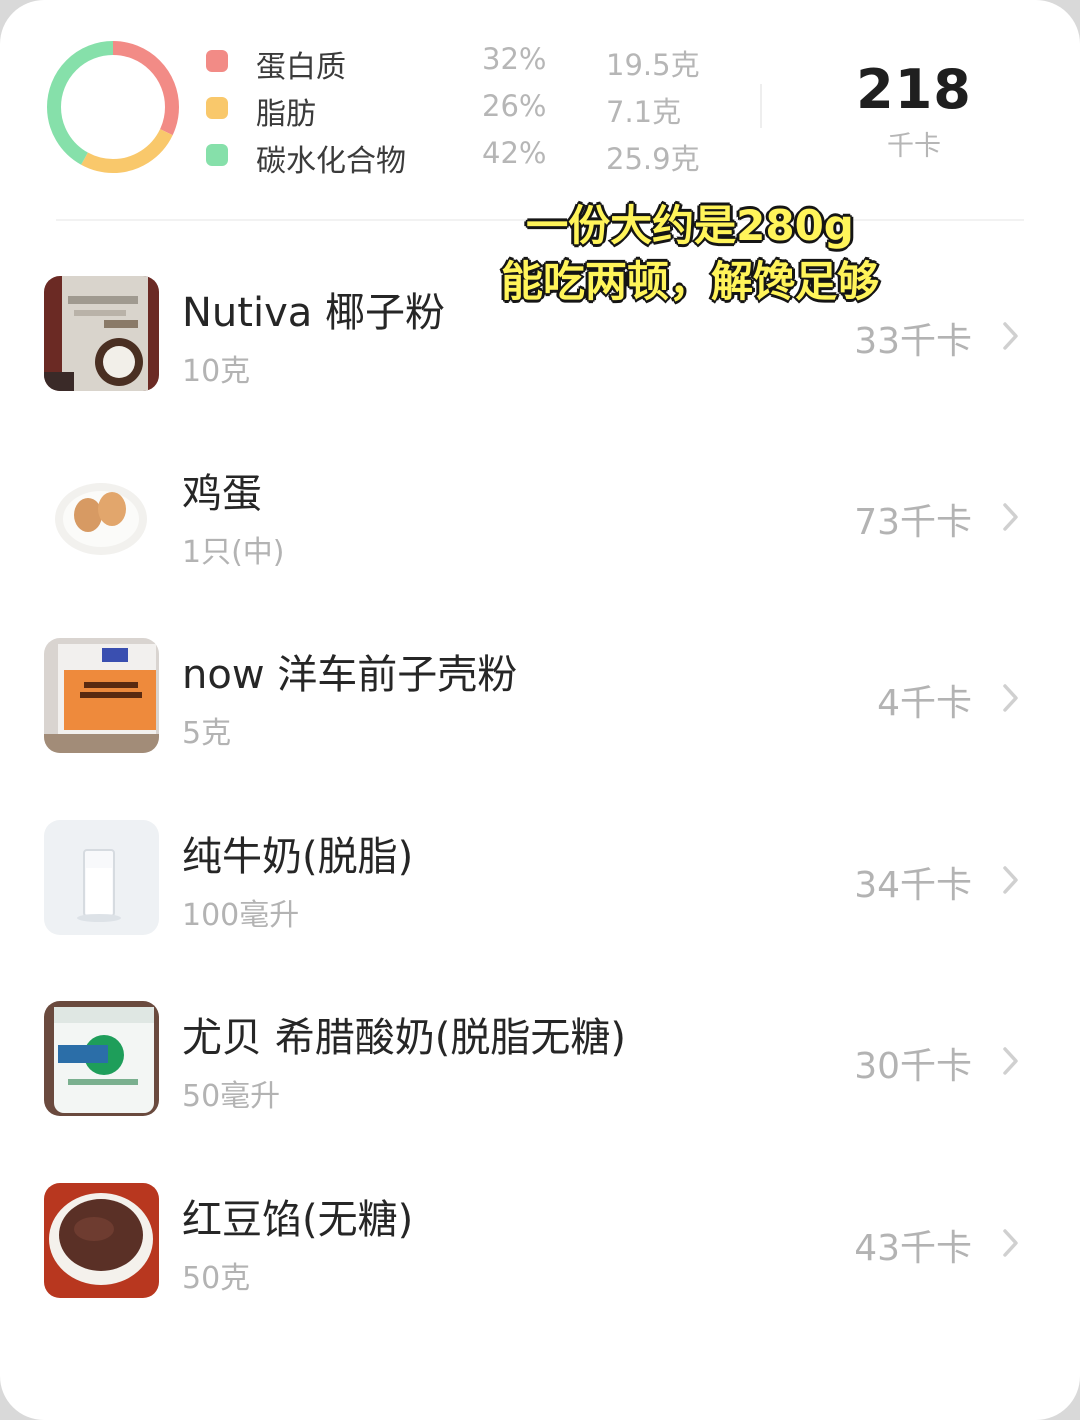 Image resolution: width=1080 pixels, height=1420 pixels. I want to click on food-amount: 50克, so click(216, 1278).